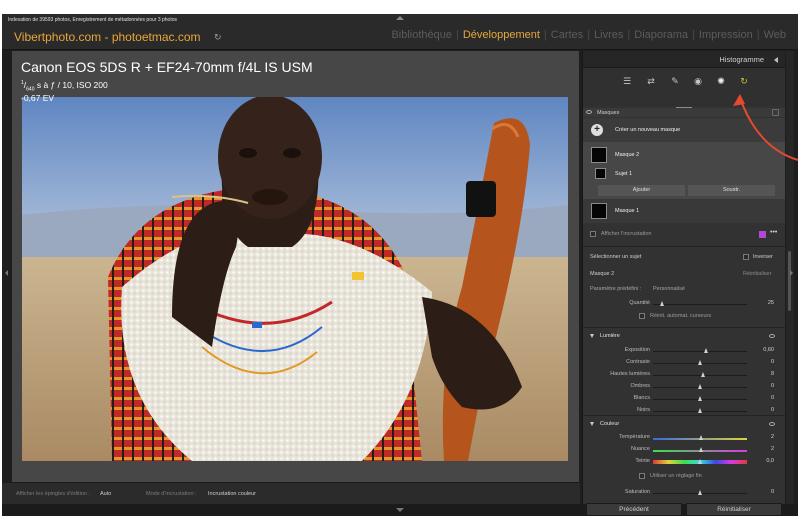 This screenshot has width=800, height=516. Describe the element at coordinates (773, 232) in the screenshot. I see `more-options-icon: •••` at that location.